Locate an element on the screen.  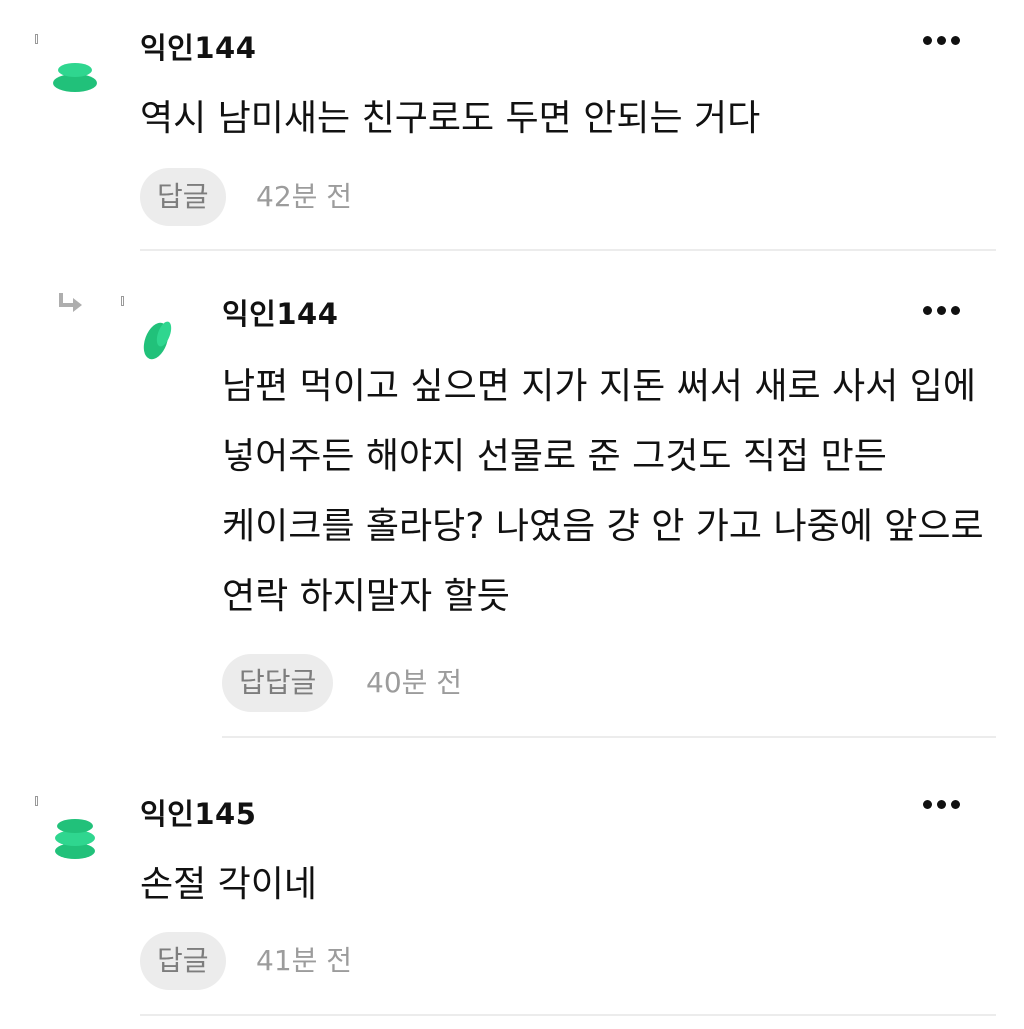
reply-button: 답답글 is located at coordinates (278, 683).